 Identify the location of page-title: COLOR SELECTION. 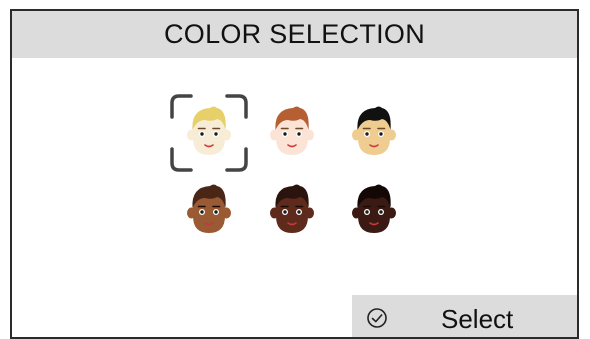
(294, 34).